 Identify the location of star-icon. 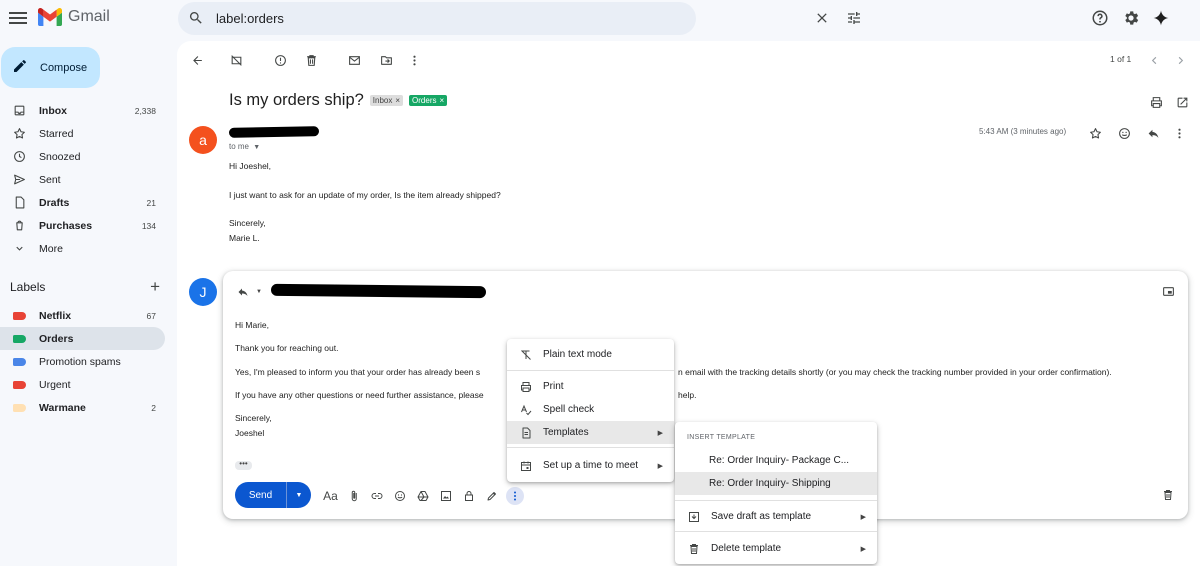
(19, 134).